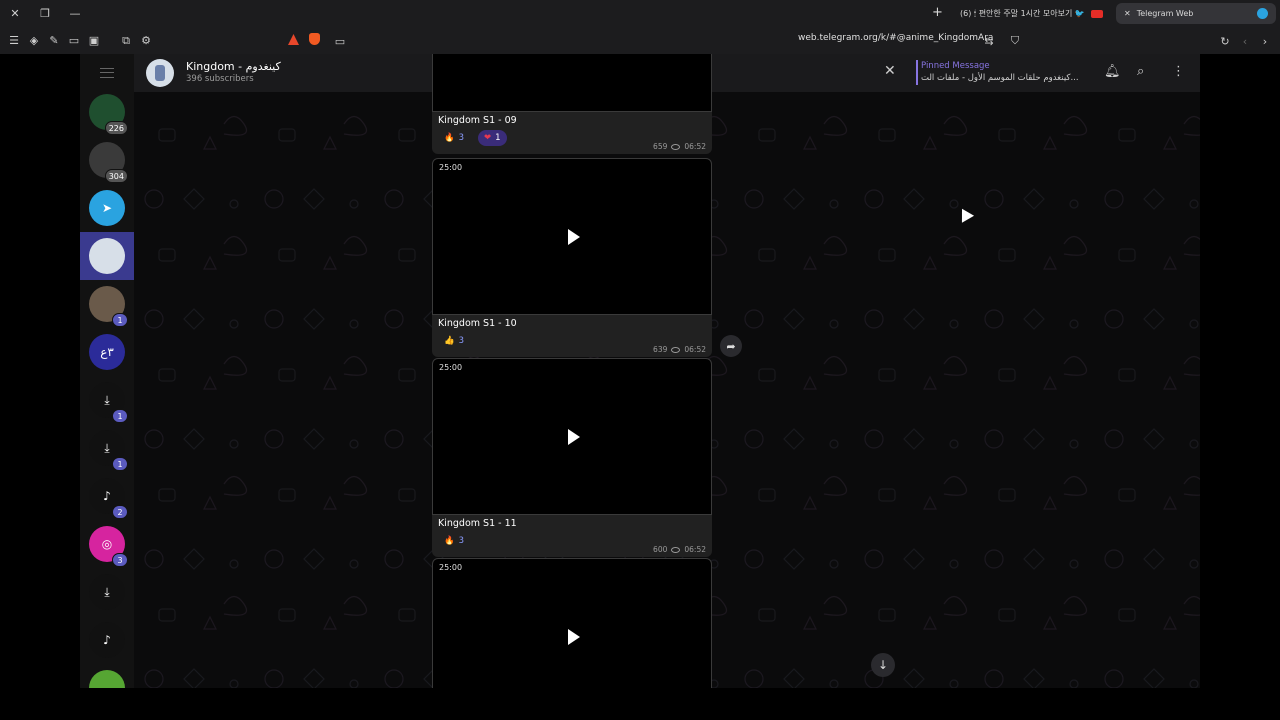 Image resolution: width=1280 pixels, height=720 pixels. I want to click on screenshot-icon: ⧉, so click(126, 41).